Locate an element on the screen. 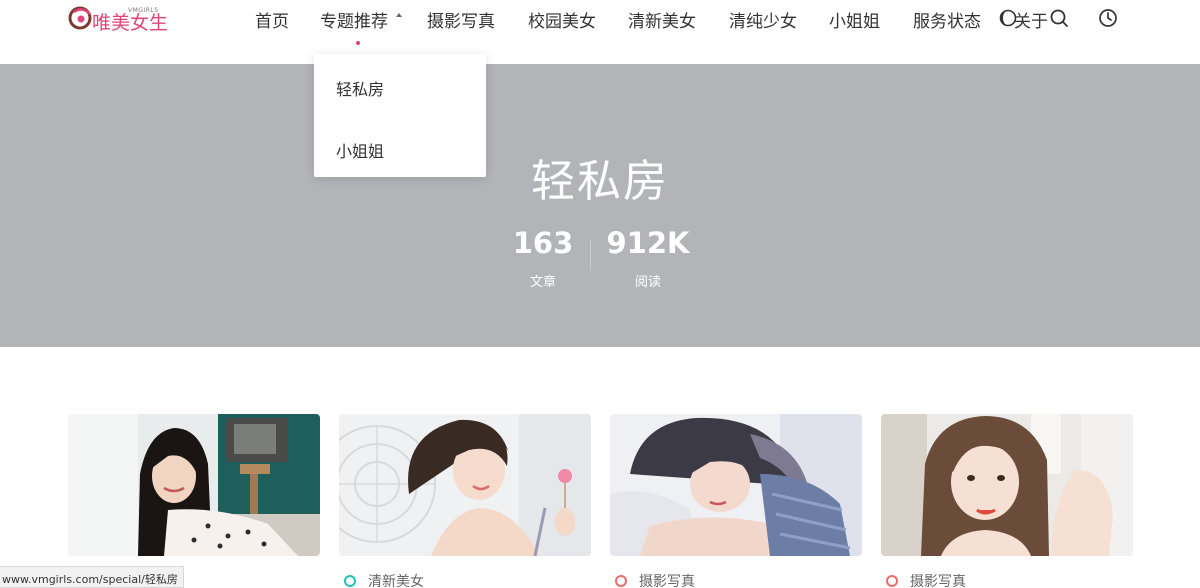  nav-photography: 摄影写真 is located at coordinates (461, 19).